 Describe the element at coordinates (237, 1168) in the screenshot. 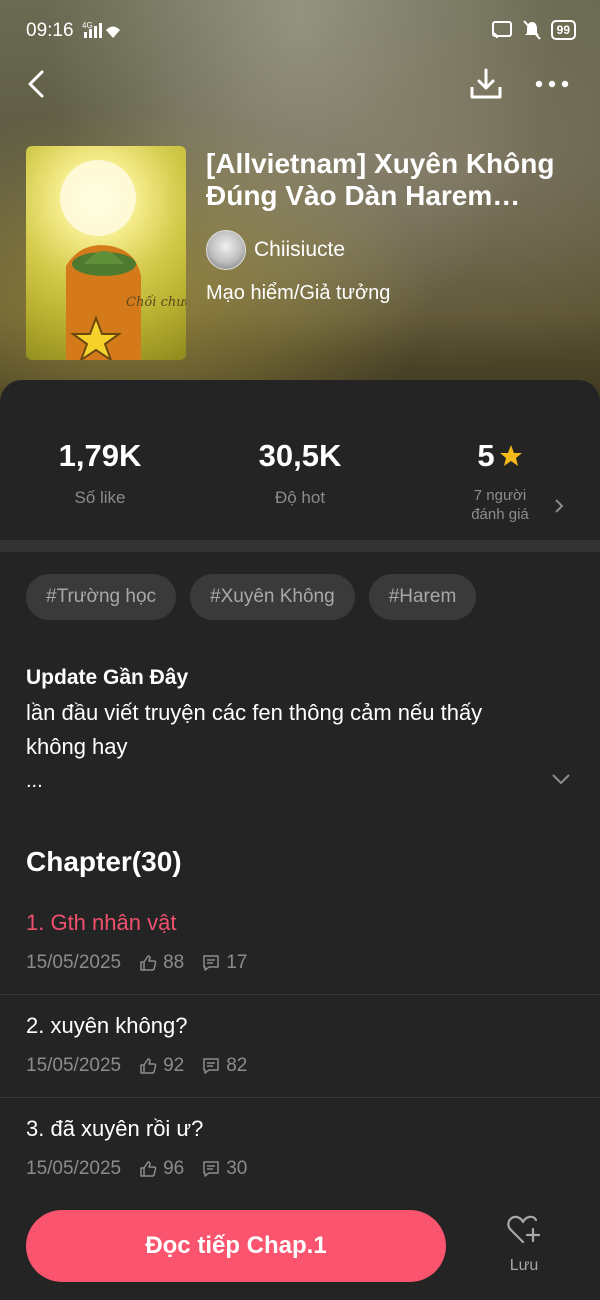

I see `chapter-comments: 30` at that location.